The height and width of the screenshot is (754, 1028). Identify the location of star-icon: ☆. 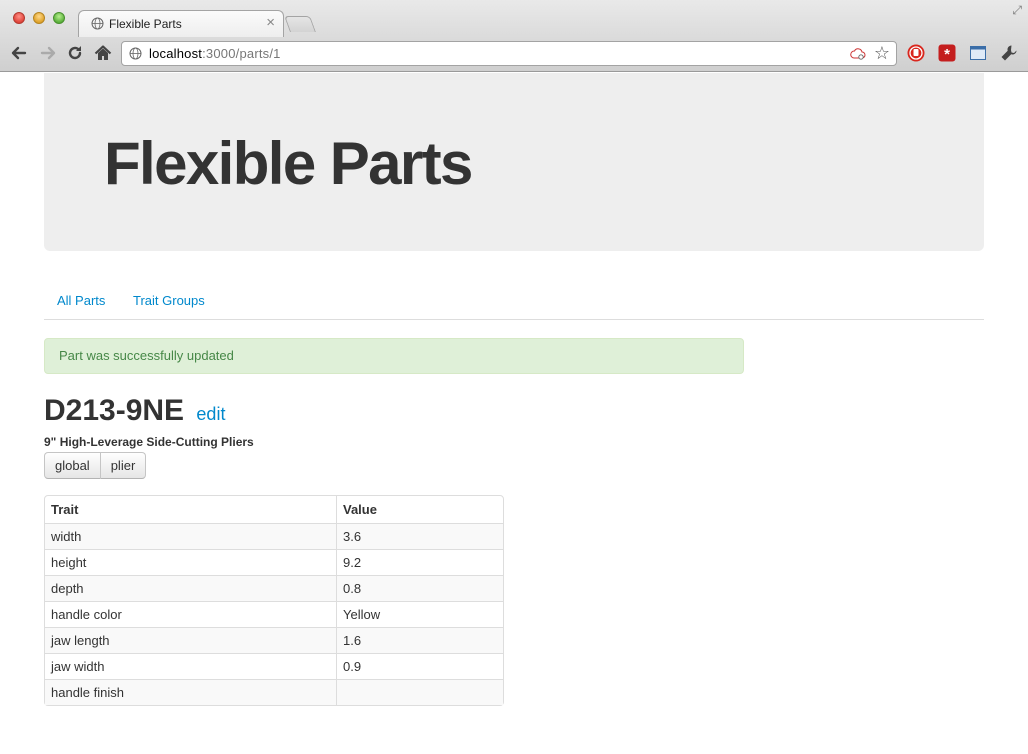
(882, 53).